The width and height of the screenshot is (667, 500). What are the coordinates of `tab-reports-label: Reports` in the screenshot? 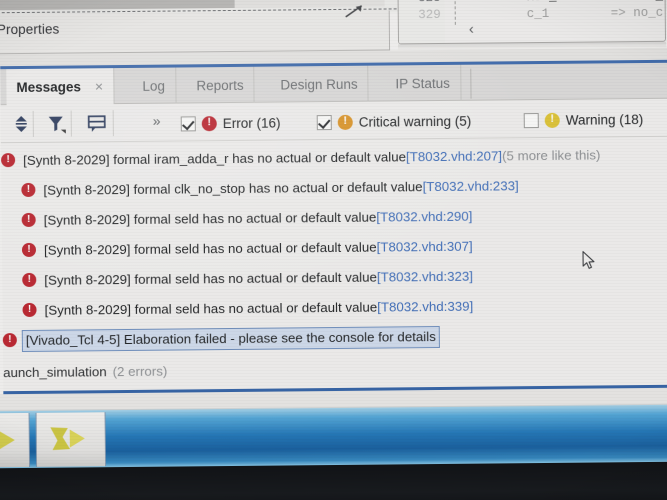 It's located at (220, 85).